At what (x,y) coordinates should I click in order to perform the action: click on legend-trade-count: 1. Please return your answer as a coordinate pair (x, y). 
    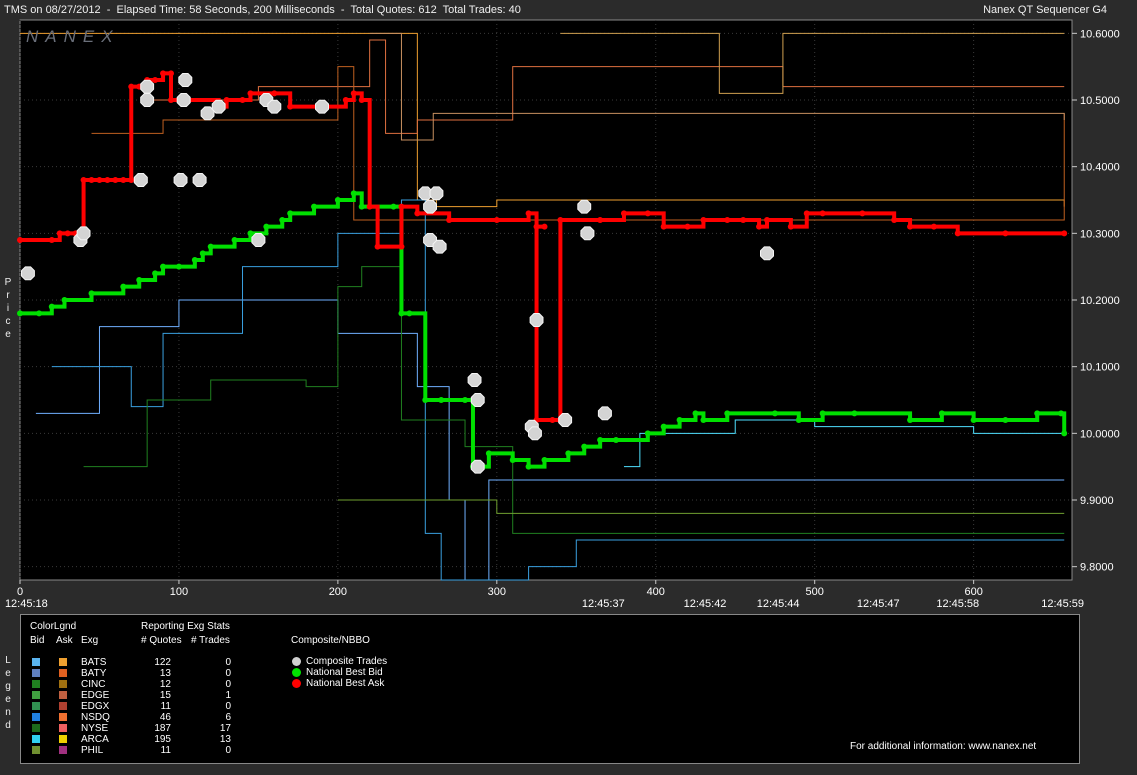
    Looking at the image, I should click on (228, 695).